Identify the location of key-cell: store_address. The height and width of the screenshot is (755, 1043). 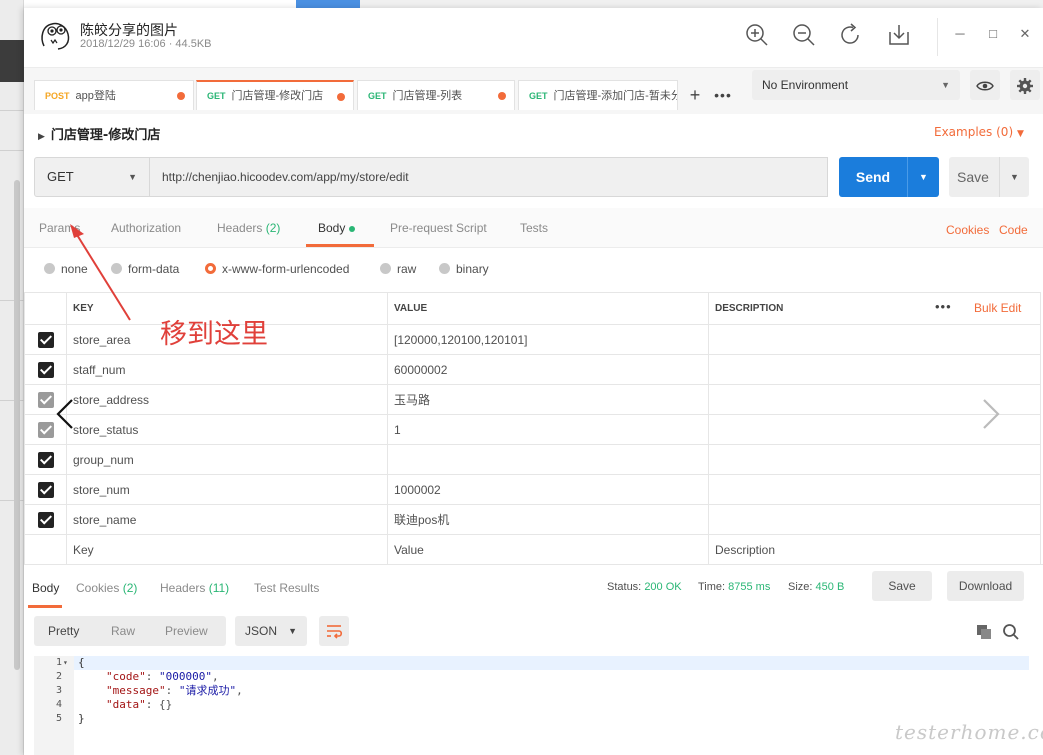
(227, 399).